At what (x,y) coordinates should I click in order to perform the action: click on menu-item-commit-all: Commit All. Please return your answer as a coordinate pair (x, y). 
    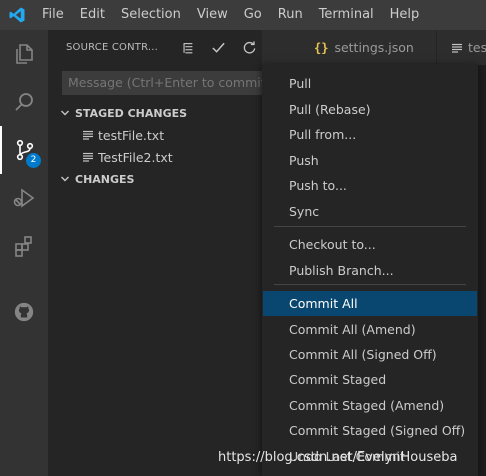
    Looking at the image, I should click on (370, 303).